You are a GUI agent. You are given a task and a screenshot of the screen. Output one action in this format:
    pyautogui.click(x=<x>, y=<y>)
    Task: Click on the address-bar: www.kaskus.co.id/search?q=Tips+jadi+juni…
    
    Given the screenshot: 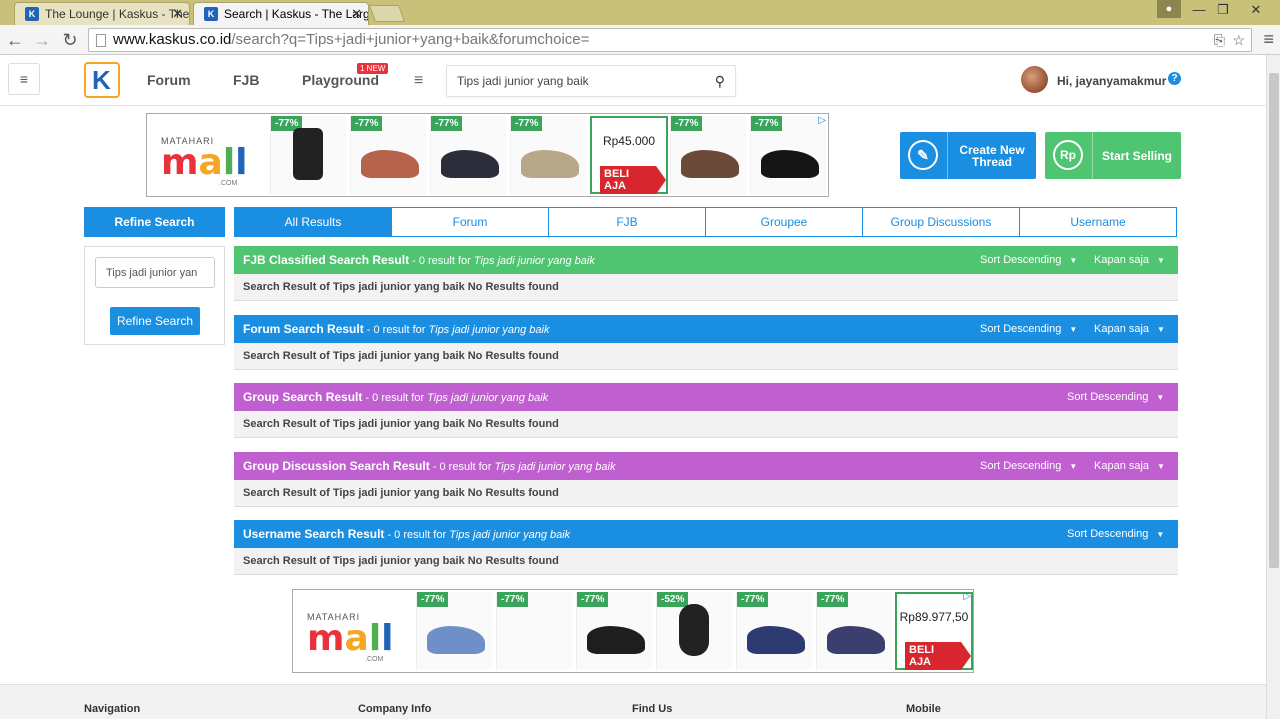 What is the action you would take?
    pyautogui.click(x=670, y=40)
    